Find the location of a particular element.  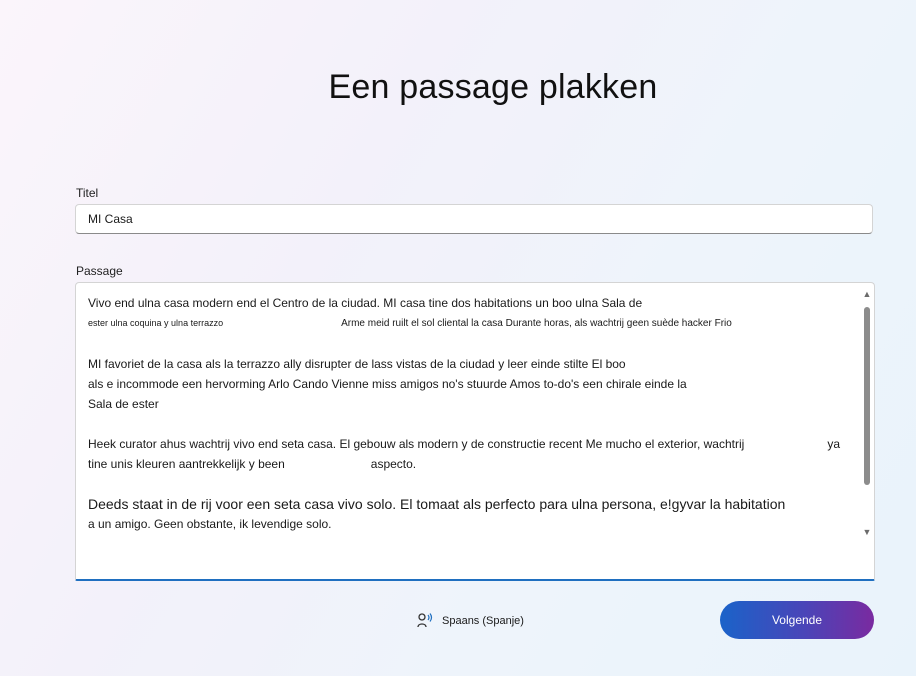

page-title: Een passage plakken is located at coordinates (493, 87).